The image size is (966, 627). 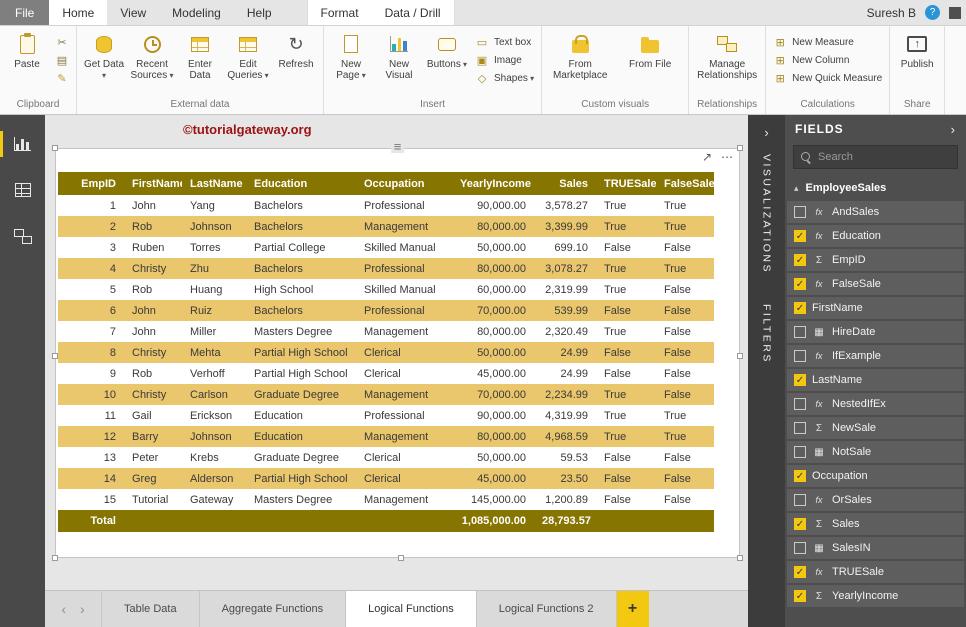 I want to click on user-name: Suresh B, so click(x=891, y=13).